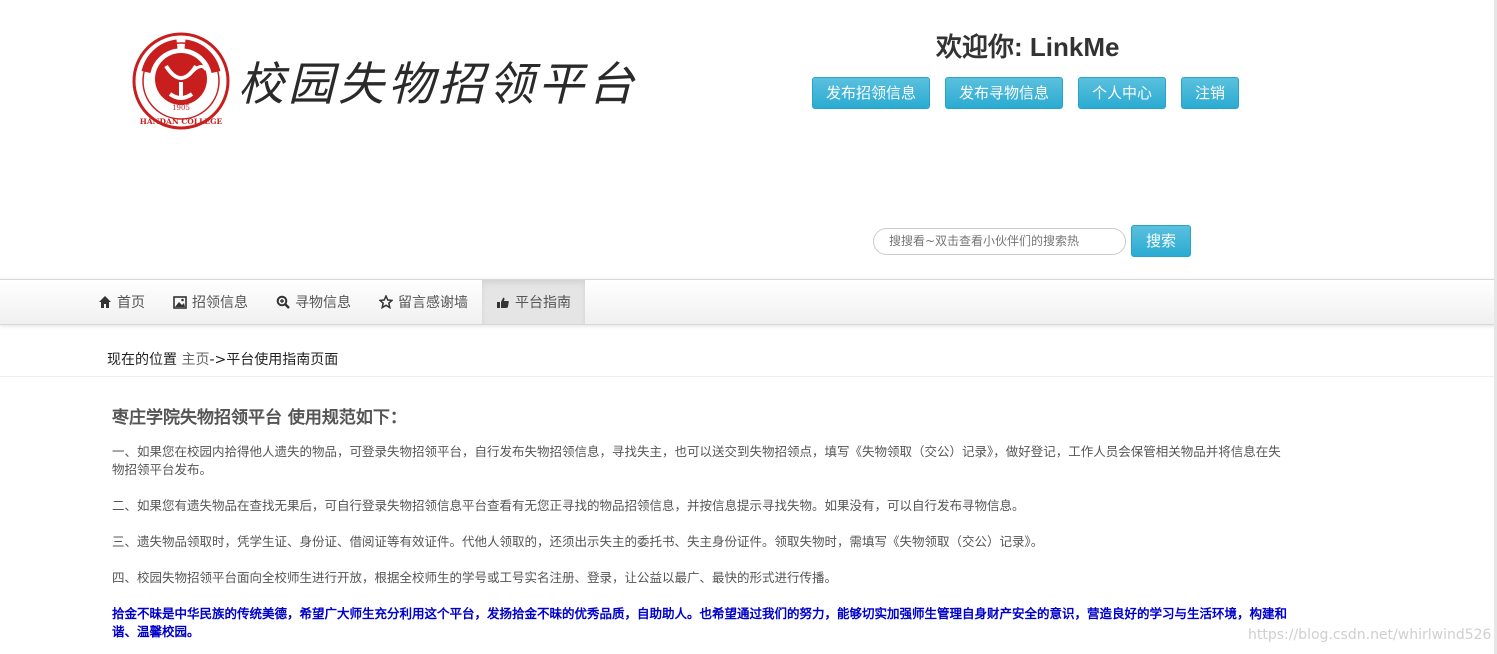 This screenshot has width=1497, height=654. I want to click on nav-item-home: 首页, so click(121, 302).